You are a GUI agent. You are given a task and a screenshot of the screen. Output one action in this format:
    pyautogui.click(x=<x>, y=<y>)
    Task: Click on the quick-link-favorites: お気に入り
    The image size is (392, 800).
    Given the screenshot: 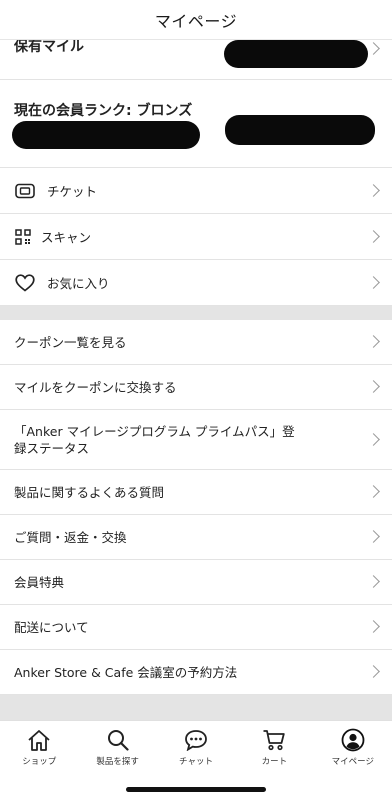 What is the action you would take?
    pyautogui.click(x=196, y=283)
    